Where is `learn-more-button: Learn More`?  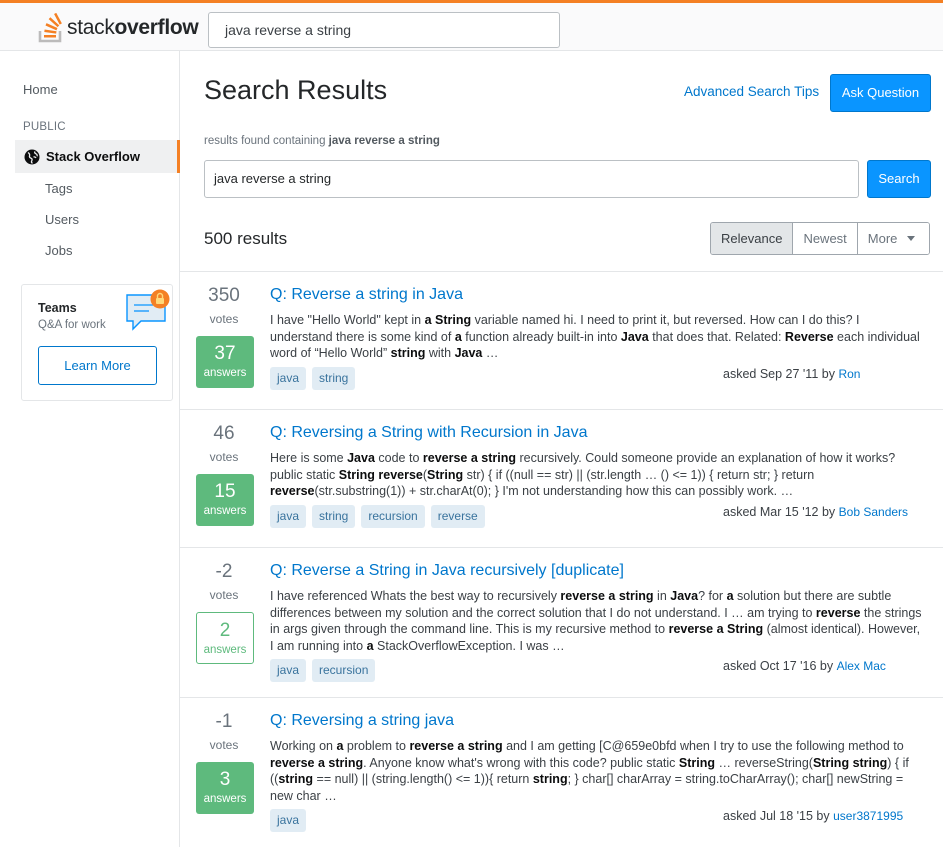
learn-more-button: Learn More is located at coordinates (97, 365).